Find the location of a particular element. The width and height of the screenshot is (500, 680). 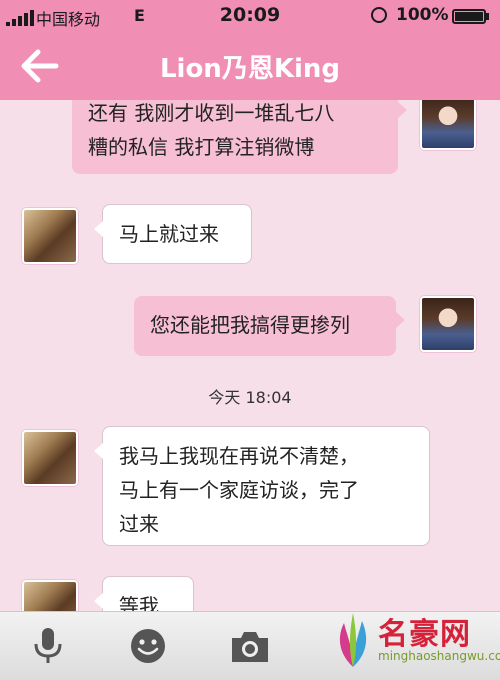

chat-title: Lion乃恩King is located at coordinates (250, 69).